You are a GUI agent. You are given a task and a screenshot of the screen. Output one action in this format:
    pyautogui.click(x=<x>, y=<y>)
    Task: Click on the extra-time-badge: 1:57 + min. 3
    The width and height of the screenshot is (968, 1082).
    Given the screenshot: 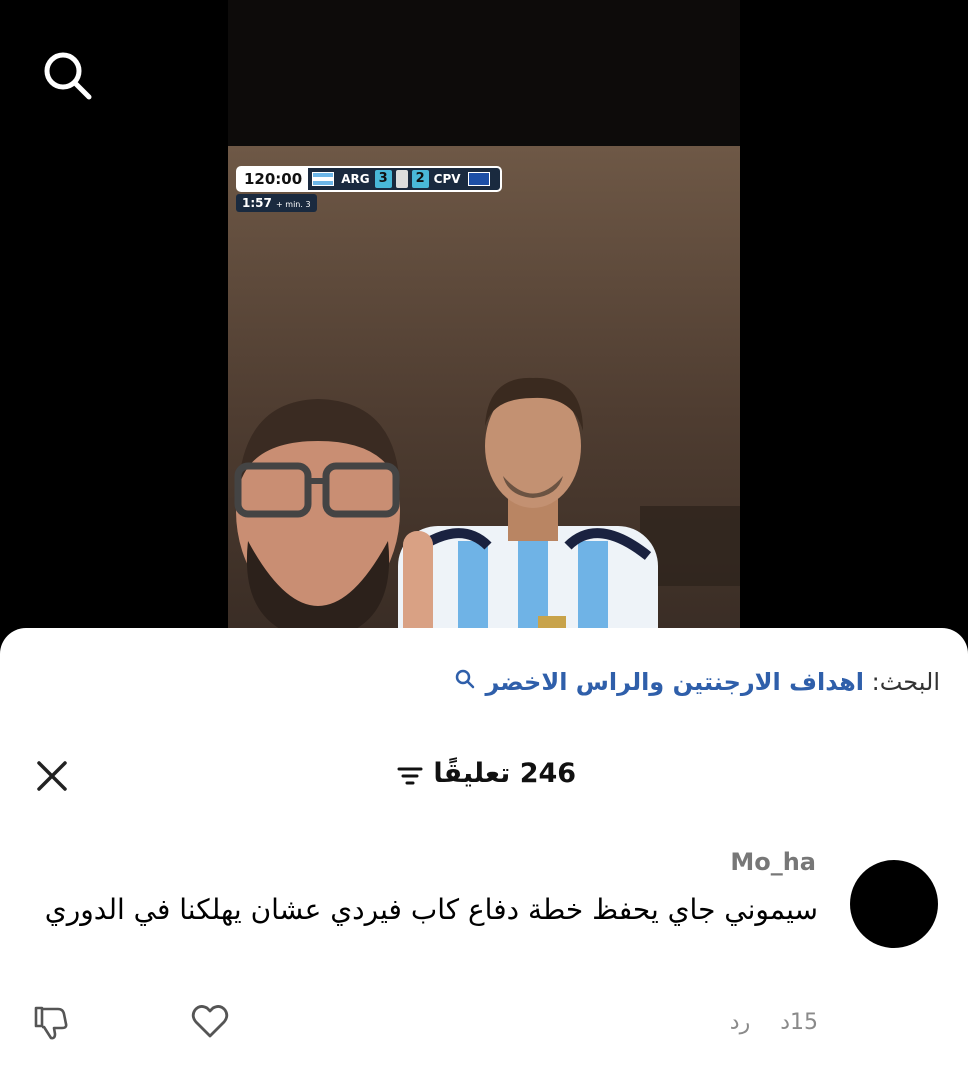 What is the action you would take?
    pyautogui.click(x=276, y=203)
    